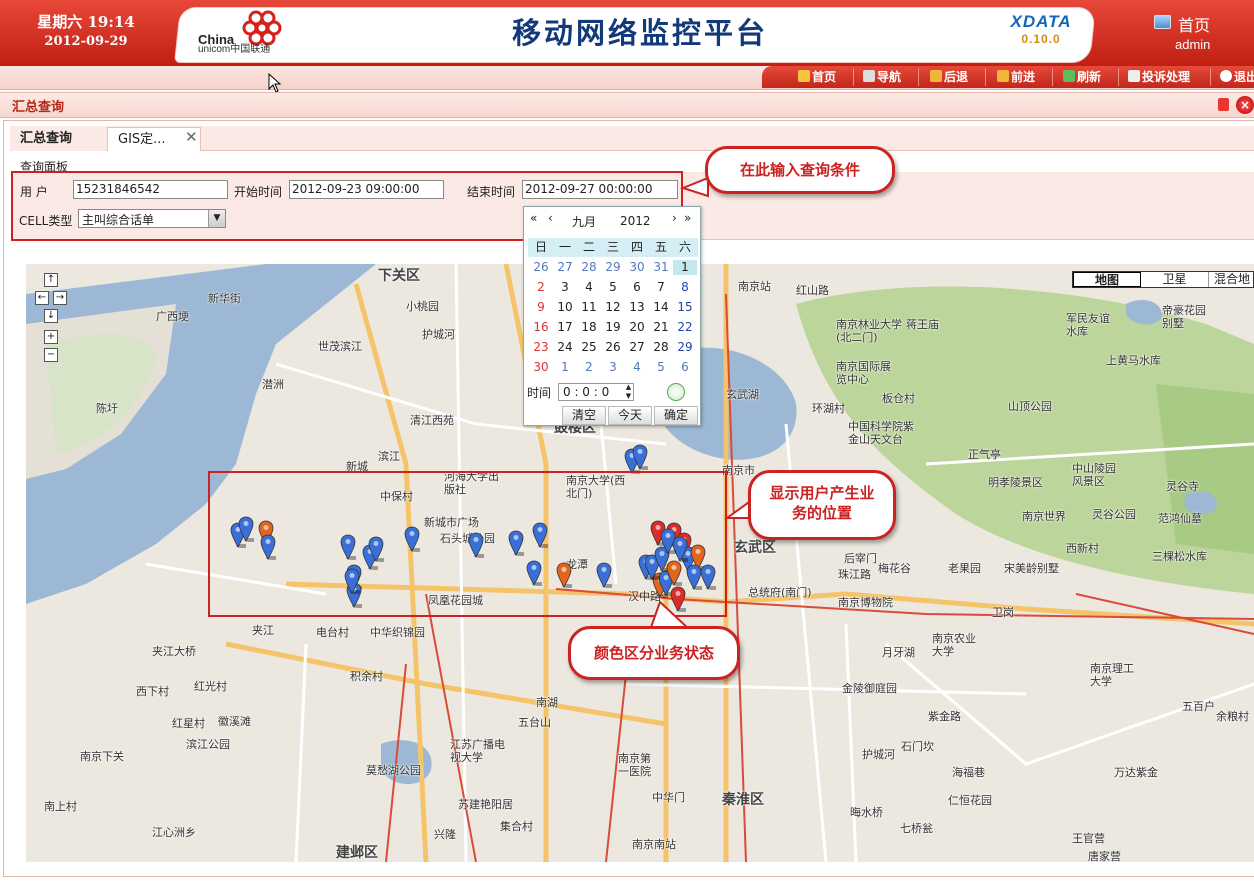 Image resolution: width=1254 pixels, height=881 pixels. What do you see at coordinates (654, 653) in the screenshot?
I see `callout-status: 颜色区分业务状态` at bounding box center [654, 653].